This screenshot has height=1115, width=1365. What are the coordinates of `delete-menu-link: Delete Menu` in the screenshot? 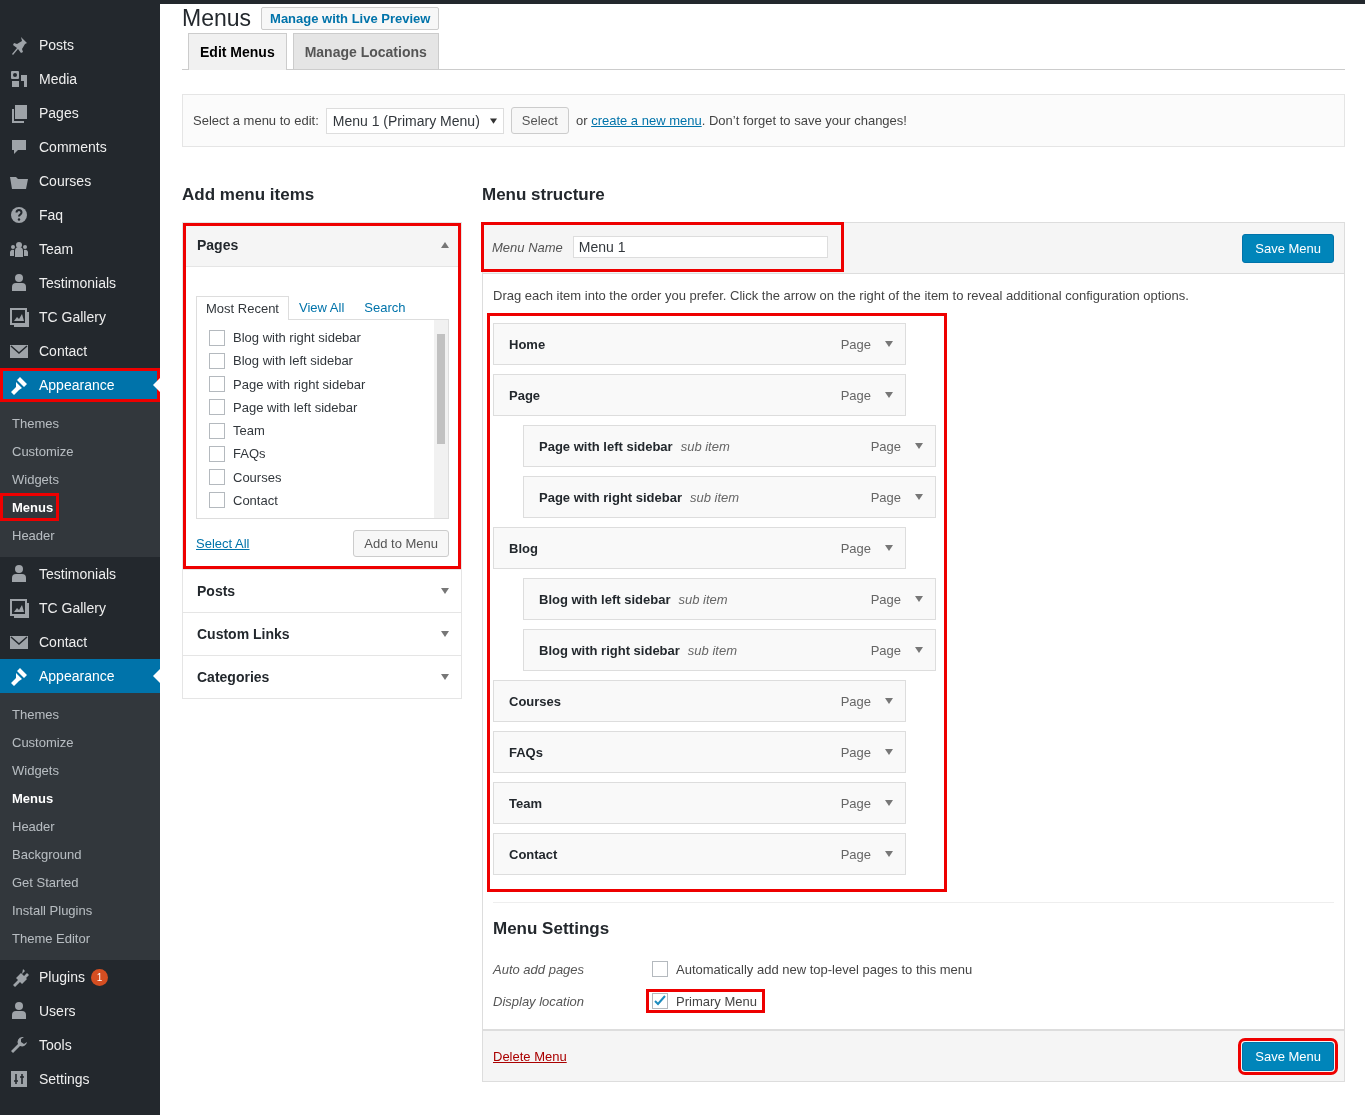 It's located at (530, 1056).